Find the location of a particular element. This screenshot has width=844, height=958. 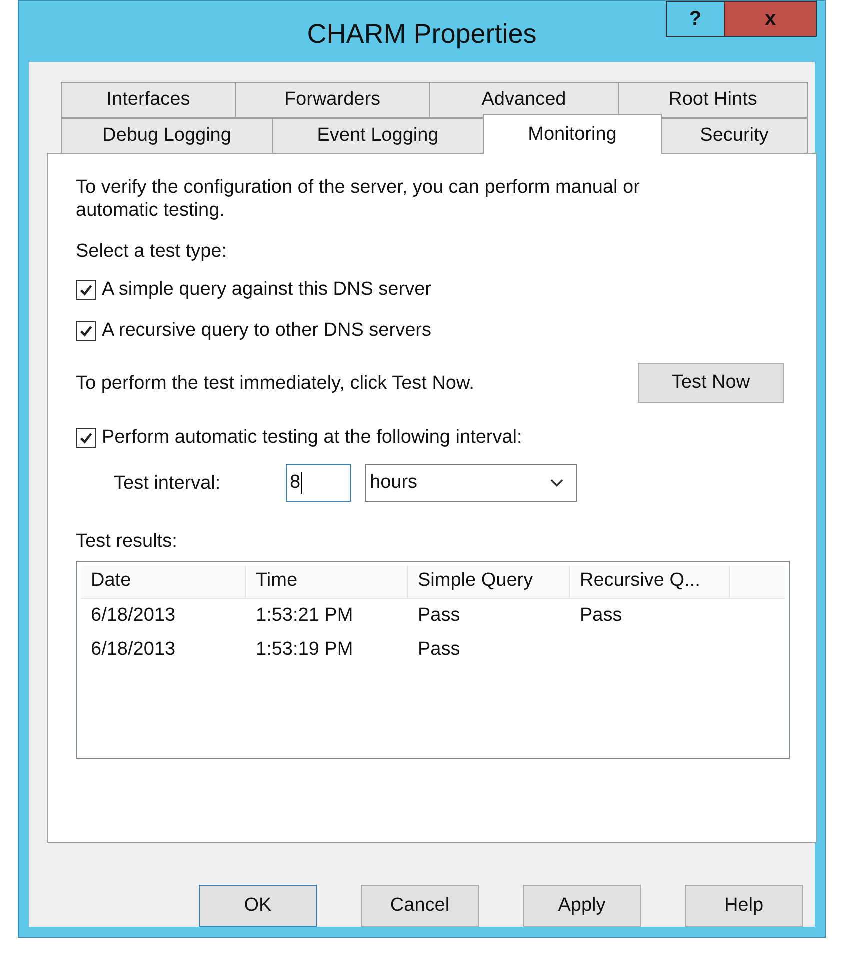

checkbox-label: Perform automatic testing at the following interval: is located at coordinates (312, 437).